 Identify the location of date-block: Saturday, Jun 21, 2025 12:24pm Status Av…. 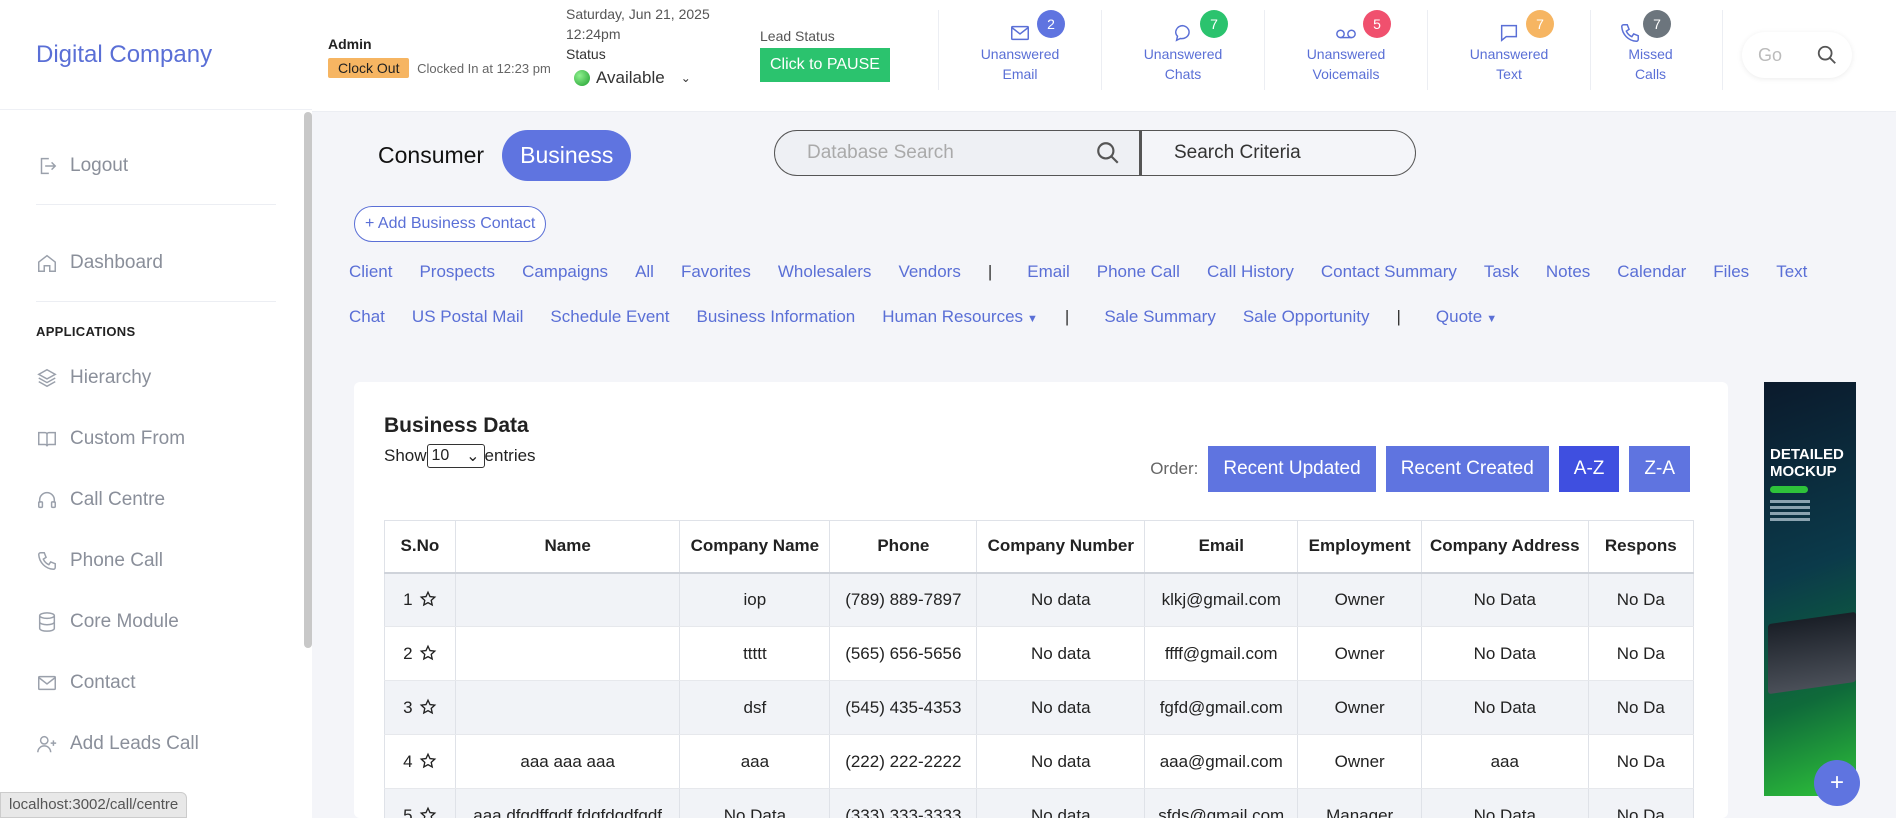
(638, 46).